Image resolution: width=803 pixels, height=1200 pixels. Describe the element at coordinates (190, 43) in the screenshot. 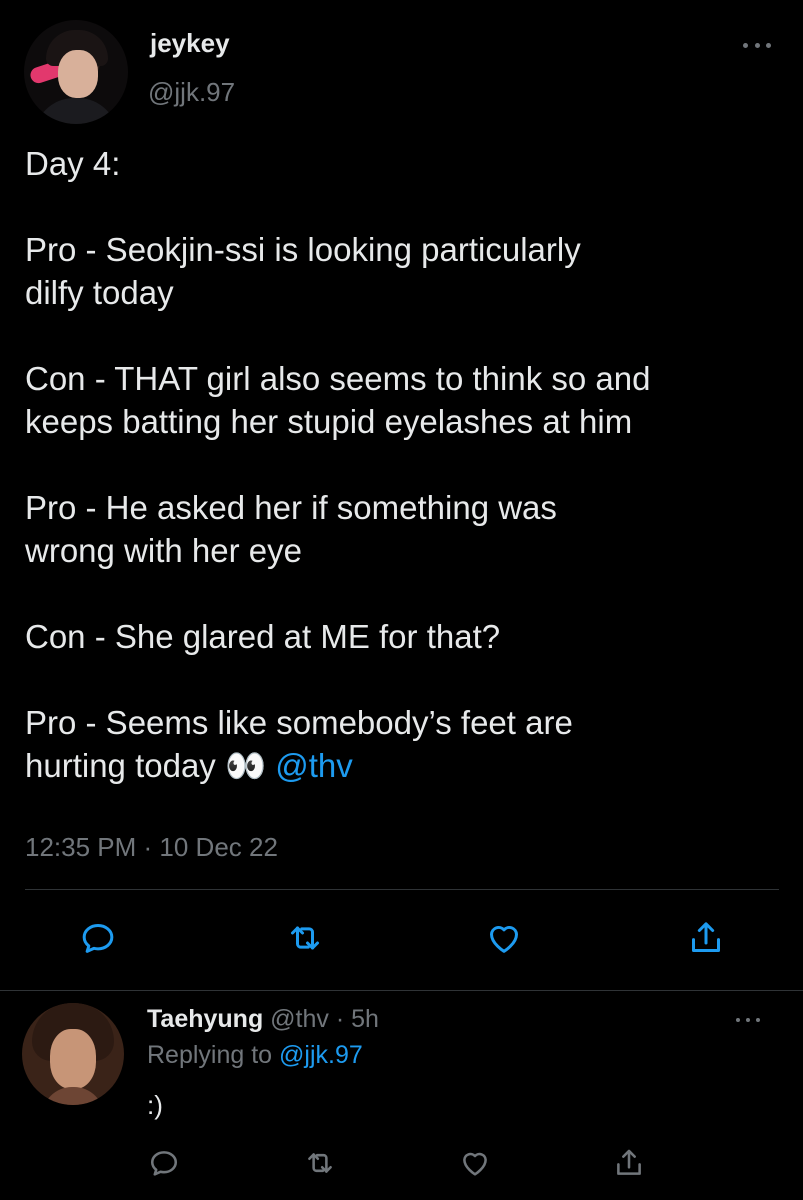

I see `author-name: jeykey` at that location.